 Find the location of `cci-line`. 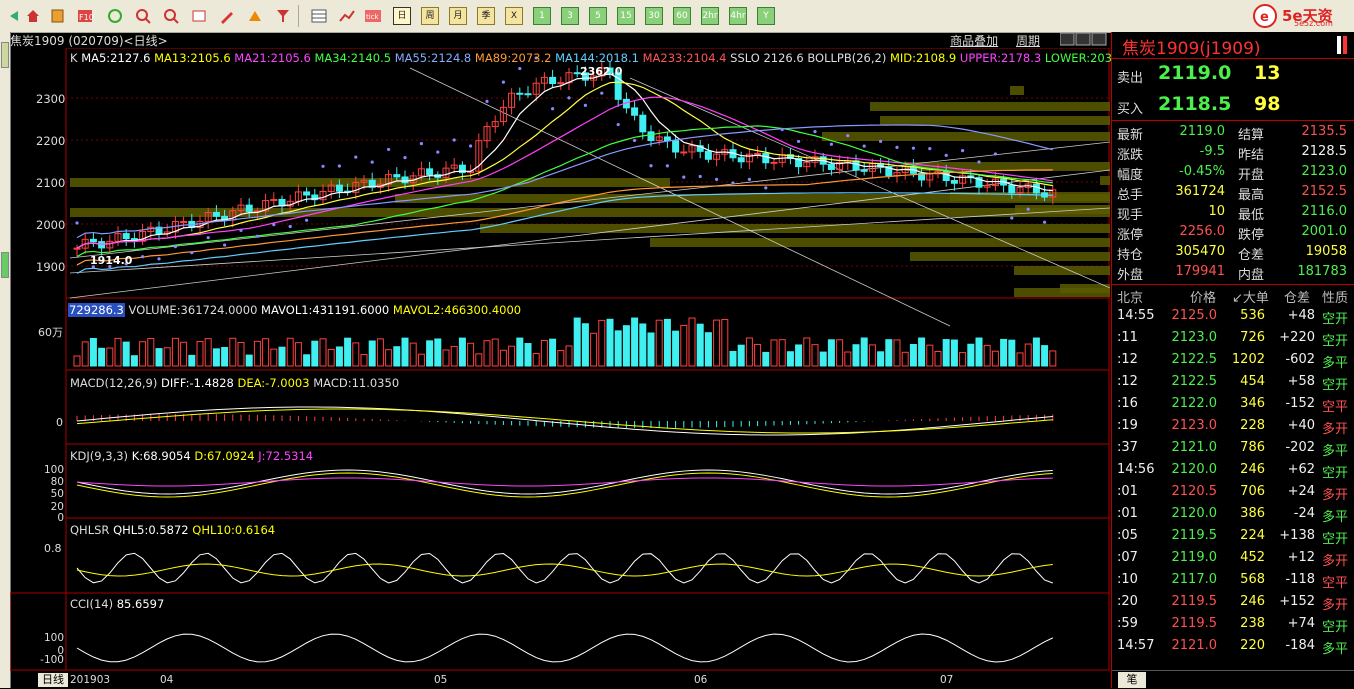

cci-line is located at coordinates (565, 648).